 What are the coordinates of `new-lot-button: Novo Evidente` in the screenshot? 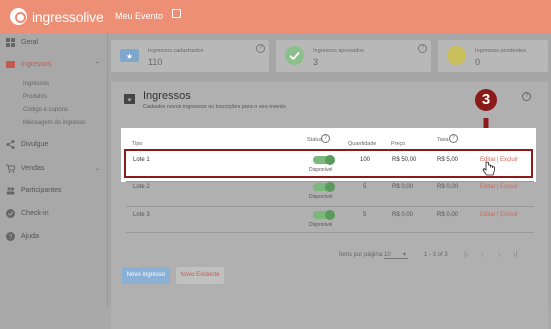 It's located at (200, 275).